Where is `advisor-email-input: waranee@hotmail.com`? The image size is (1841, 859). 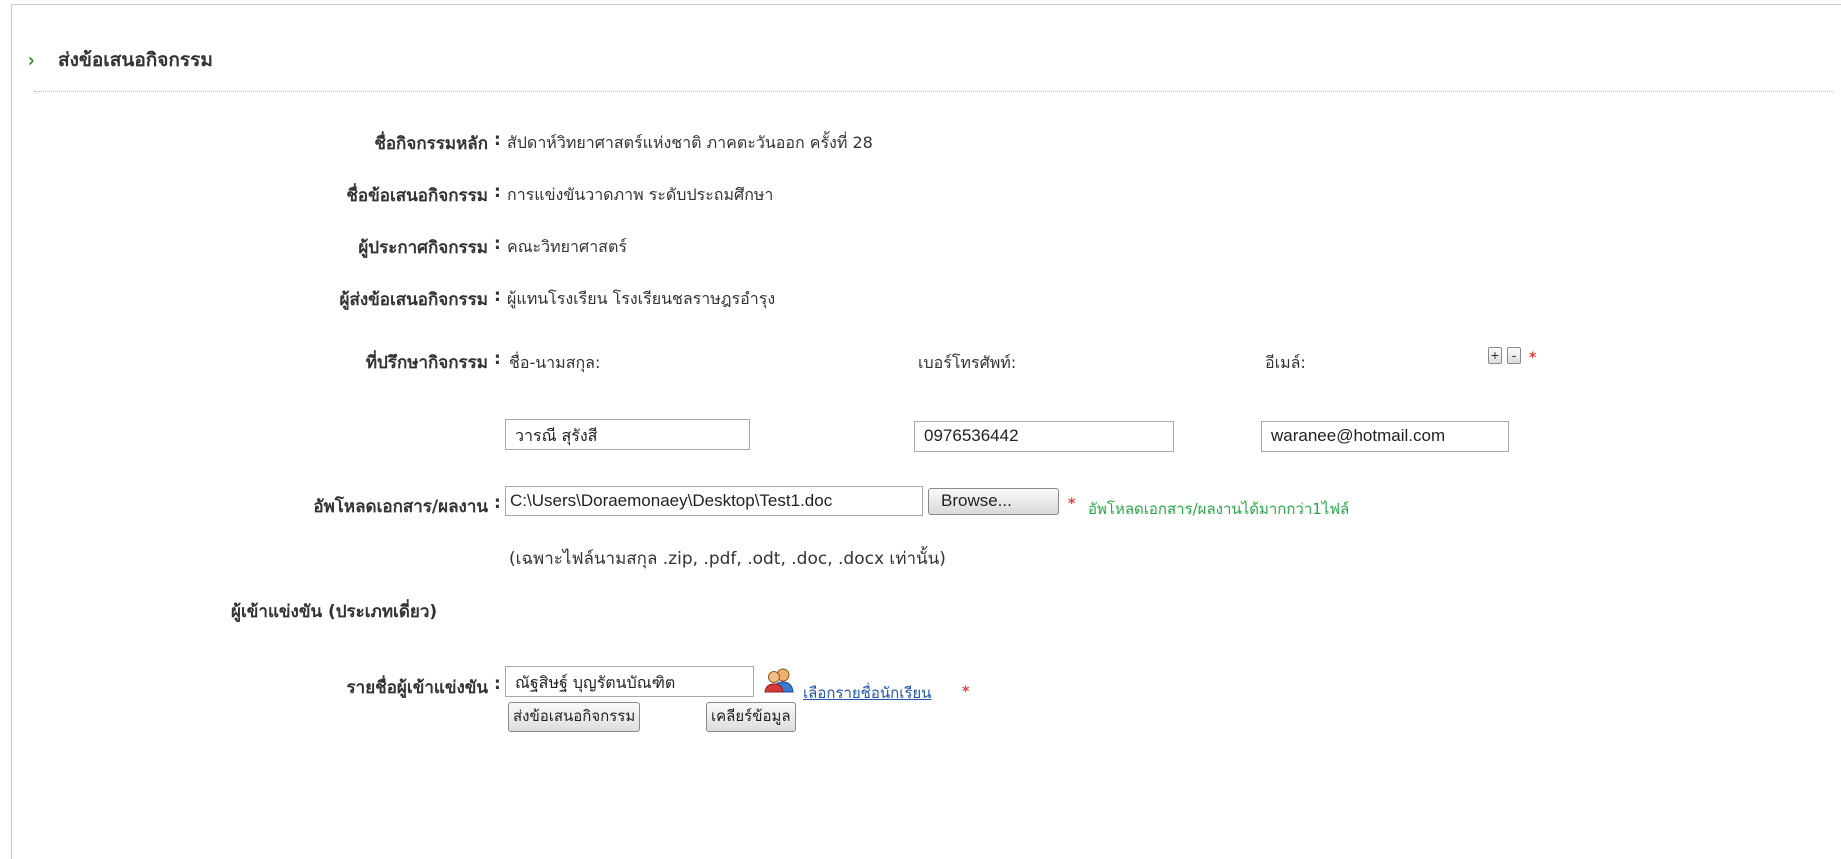
advisor-email-input: waranee@hotmail.com is located at coordinates (1385, 436).